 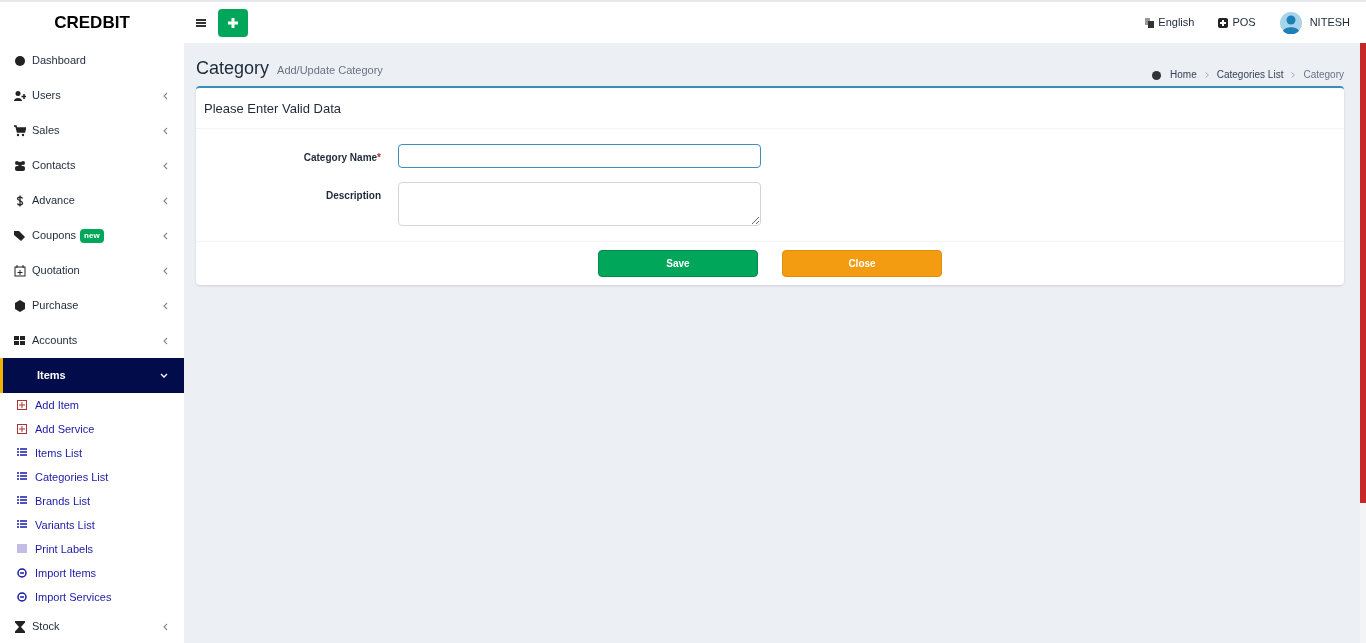 What do you see at coordinates (1183, 74) in the screenshot?
I see `breadcrumb-link: Home` at bounding box center [1183, 74].